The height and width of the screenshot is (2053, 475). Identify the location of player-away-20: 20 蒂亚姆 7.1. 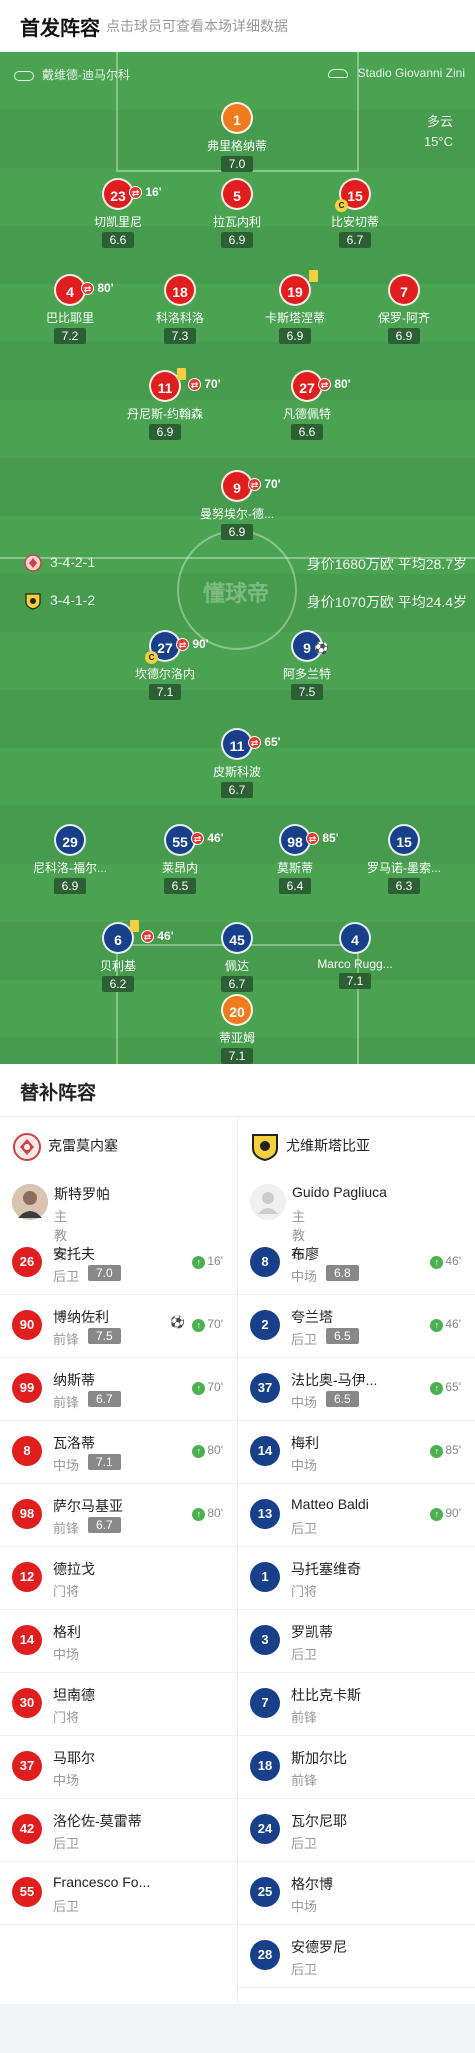
(237, 1029).